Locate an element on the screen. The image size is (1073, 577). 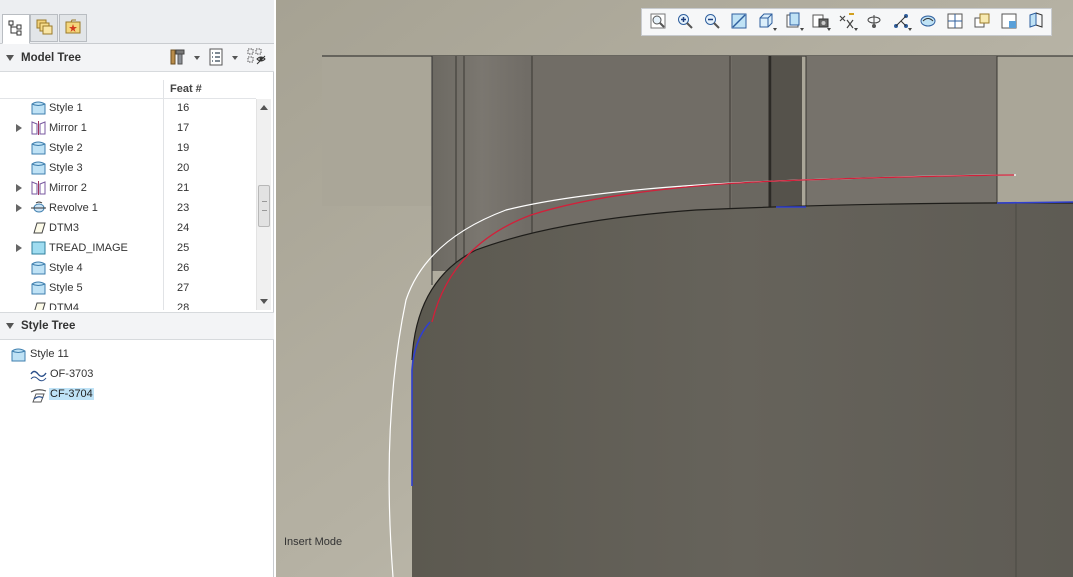
mirror-icon is located at coordinates (38, 188).